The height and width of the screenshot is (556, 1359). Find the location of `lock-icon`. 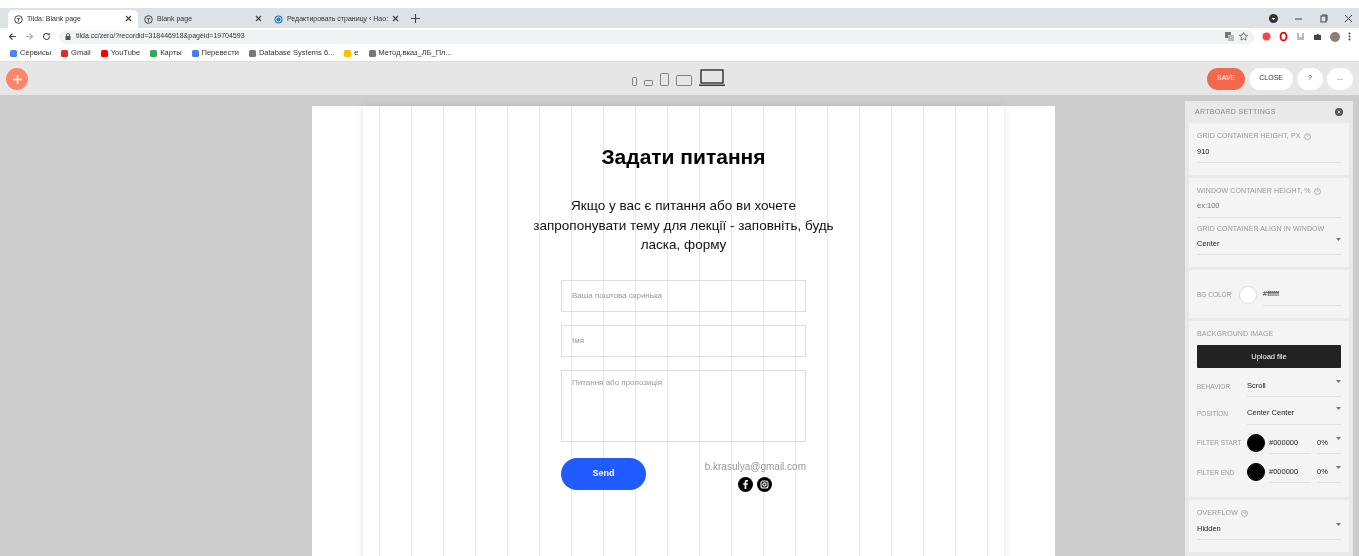

lock-icon is located at coordinates (68, 36).